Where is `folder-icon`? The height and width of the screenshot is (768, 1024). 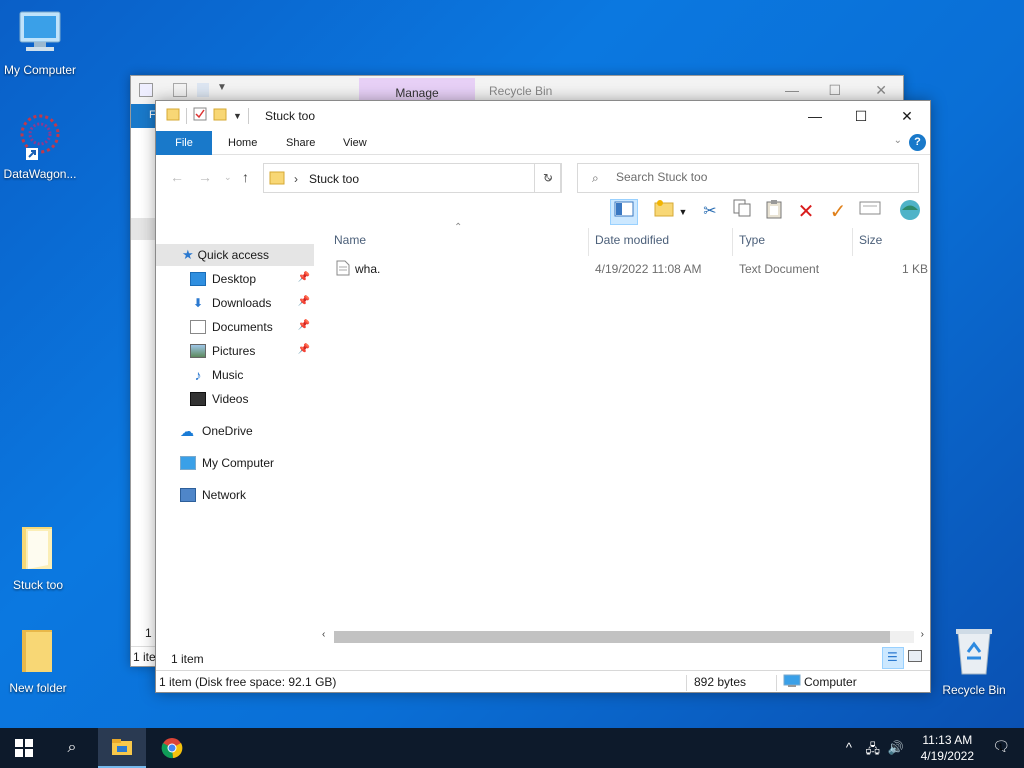
folder-icon is located at coordinates (38, 652).